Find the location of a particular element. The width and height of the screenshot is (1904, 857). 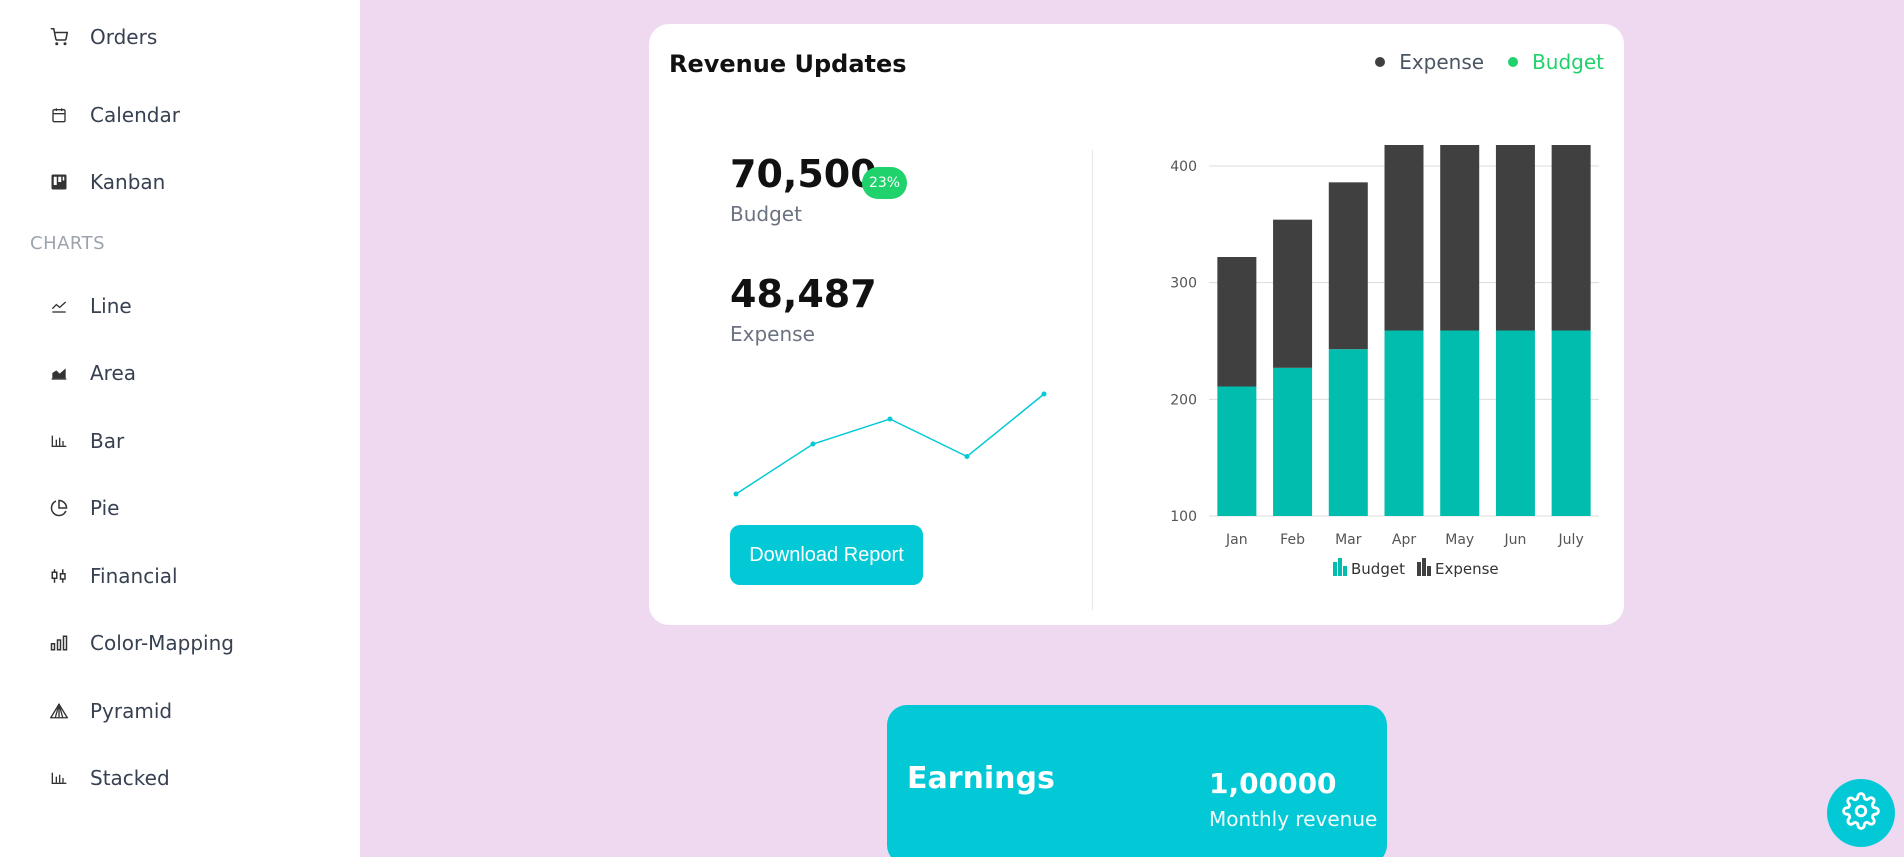

sidebar-item-pyramid: Pyramid is located at coordinates (101, 711).